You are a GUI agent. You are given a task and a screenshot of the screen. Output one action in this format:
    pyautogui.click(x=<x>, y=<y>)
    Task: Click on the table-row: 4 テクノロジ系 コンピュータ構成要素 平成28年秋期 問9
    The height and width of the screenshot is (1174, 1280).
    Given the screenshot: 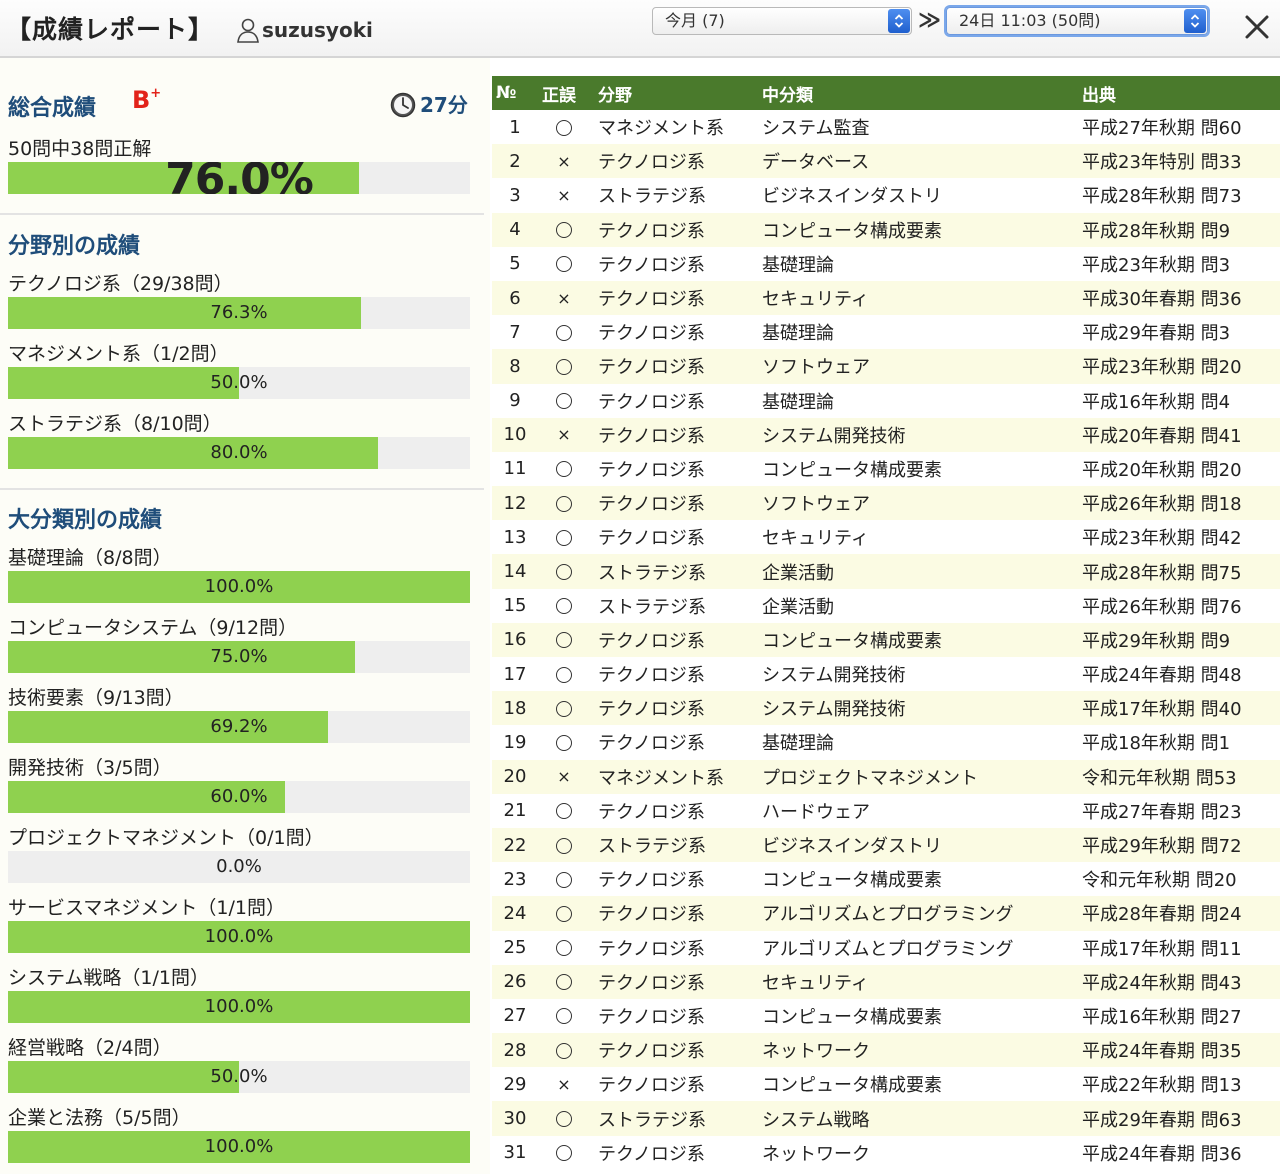 What is the action you would take?
    pyautogui.click(x=886, y=229)
    